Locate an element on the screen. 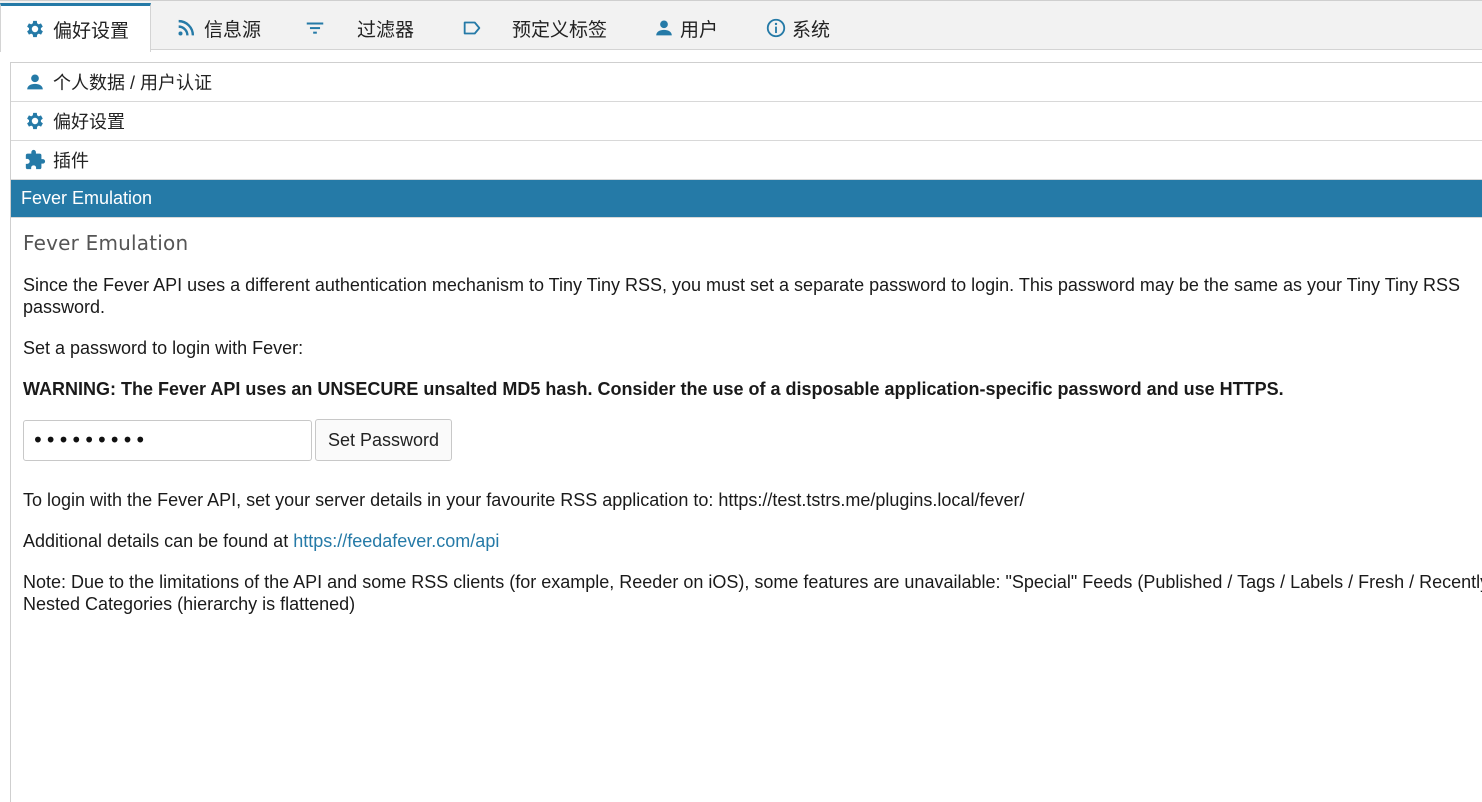  tab-label: 系统 is located at coordinates (811, 30).